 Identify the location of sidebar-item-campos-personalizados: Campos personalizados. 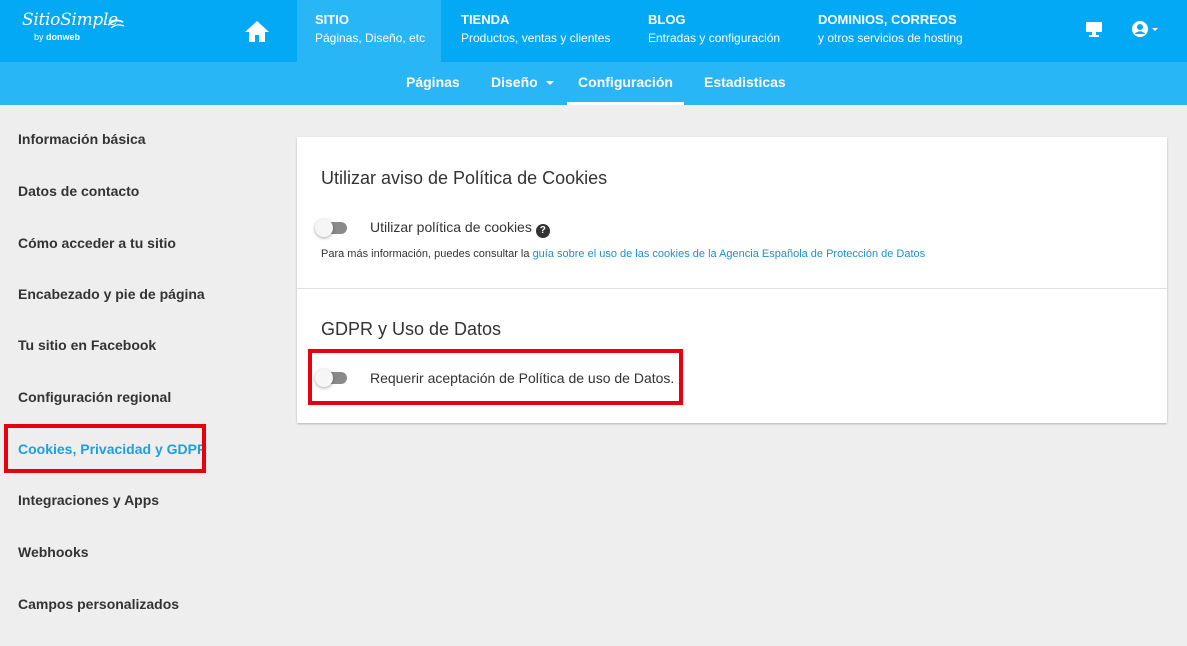
(98, 604).